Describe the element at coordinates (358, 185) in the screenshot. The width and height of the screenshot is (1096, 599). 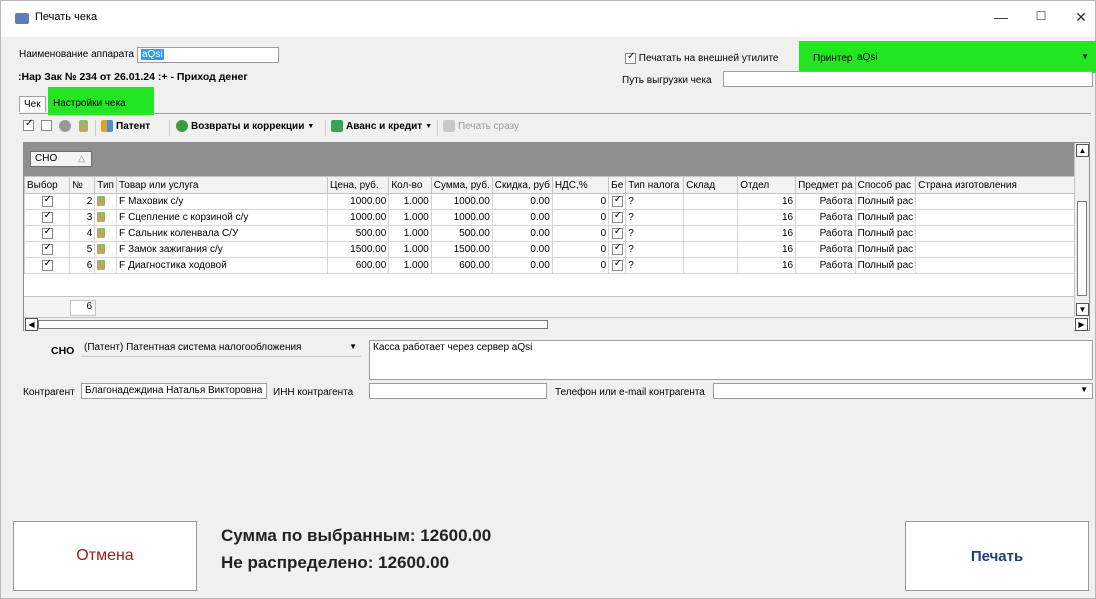
I see `column-header: Цена, руб.` at that location.